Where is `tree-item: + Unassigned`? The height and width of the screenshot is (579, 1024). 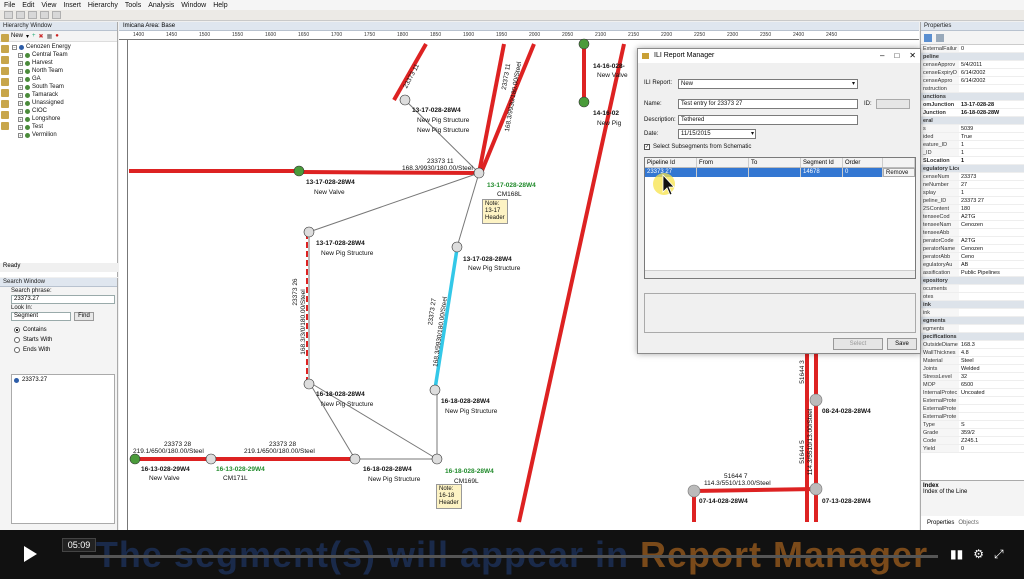 tree-item: + Unassigned is located at coordinates (67, 103).